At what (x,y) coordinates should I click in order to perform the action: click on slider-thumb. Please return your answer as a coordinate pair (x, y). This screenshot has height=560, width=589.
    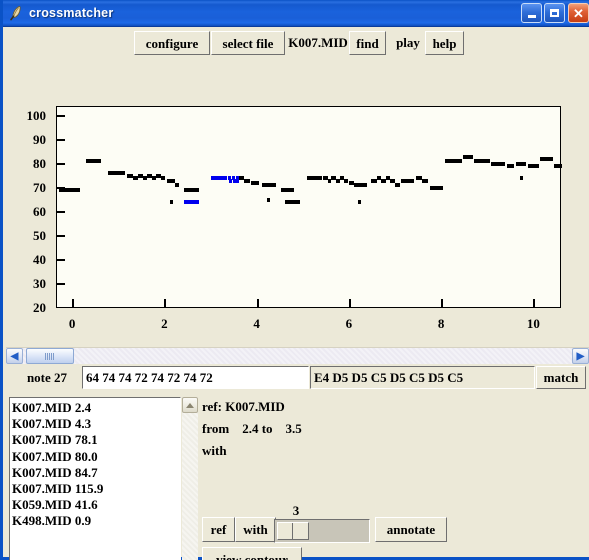
    Looking at the image, I should click on (293, 531).